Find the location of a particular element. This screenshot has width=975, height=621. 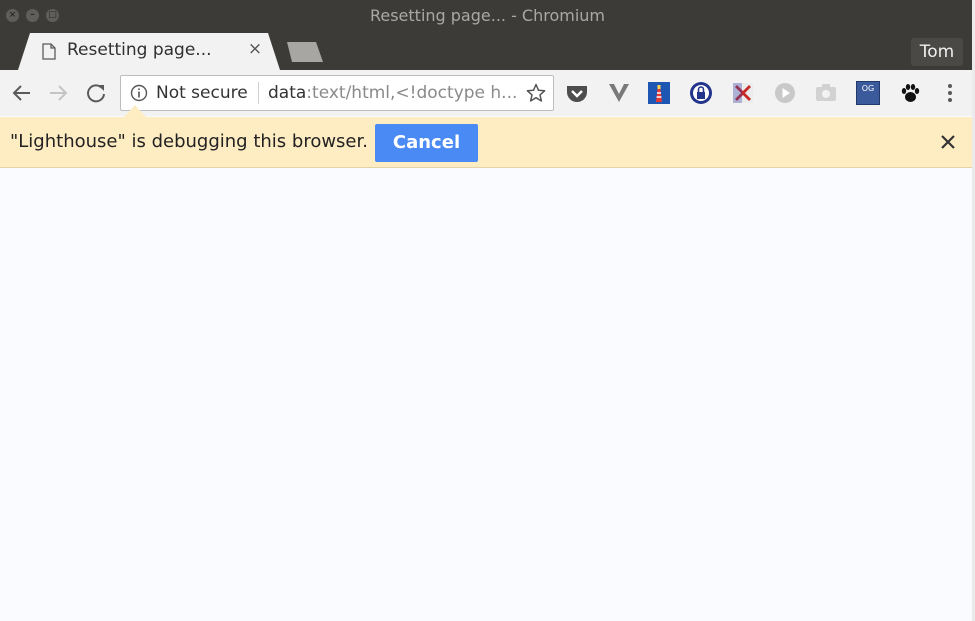

reload-icon is located at coordinates (96, 93).